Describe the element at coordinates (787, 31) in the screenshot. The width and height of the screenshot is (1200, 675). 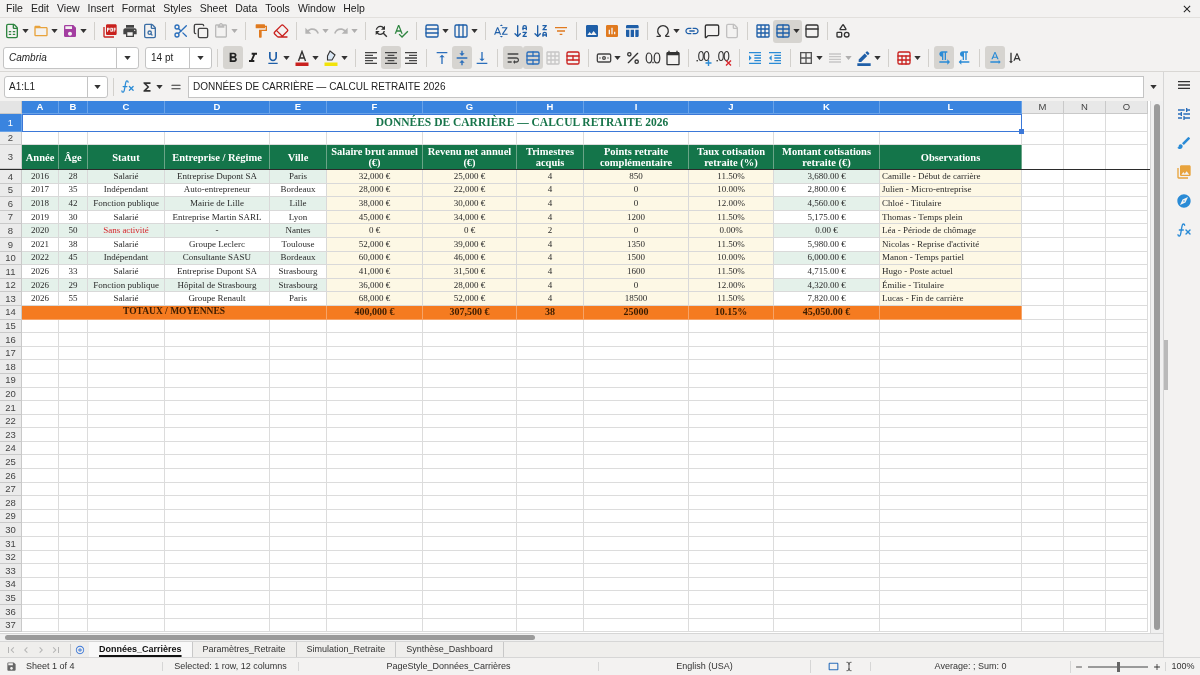
I see `freeze-rows-columns-button` at that location.